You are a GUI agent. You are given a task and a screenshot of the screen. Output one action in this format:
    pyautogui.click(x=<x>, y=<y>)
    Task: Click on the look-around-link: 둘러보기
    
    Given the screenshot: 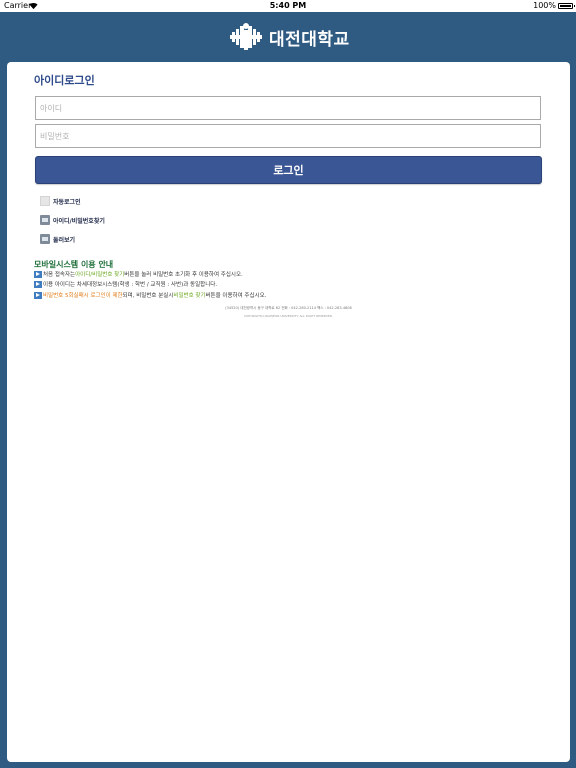 What is the action you would take?
    pyautogui.click(x=57, y=239)
    